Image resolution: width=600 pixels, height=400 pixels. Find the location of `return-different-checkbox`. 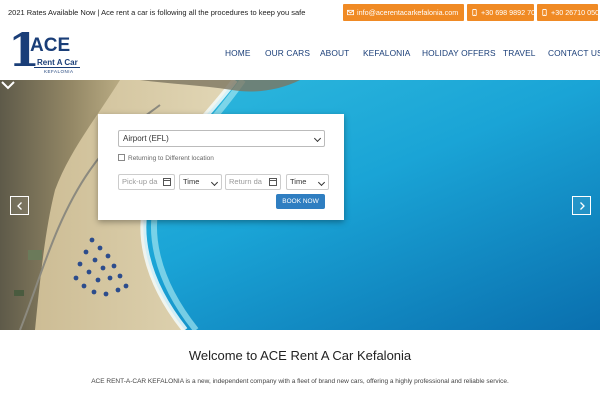

return-different-checkbox is located at coordinates (121, 157).